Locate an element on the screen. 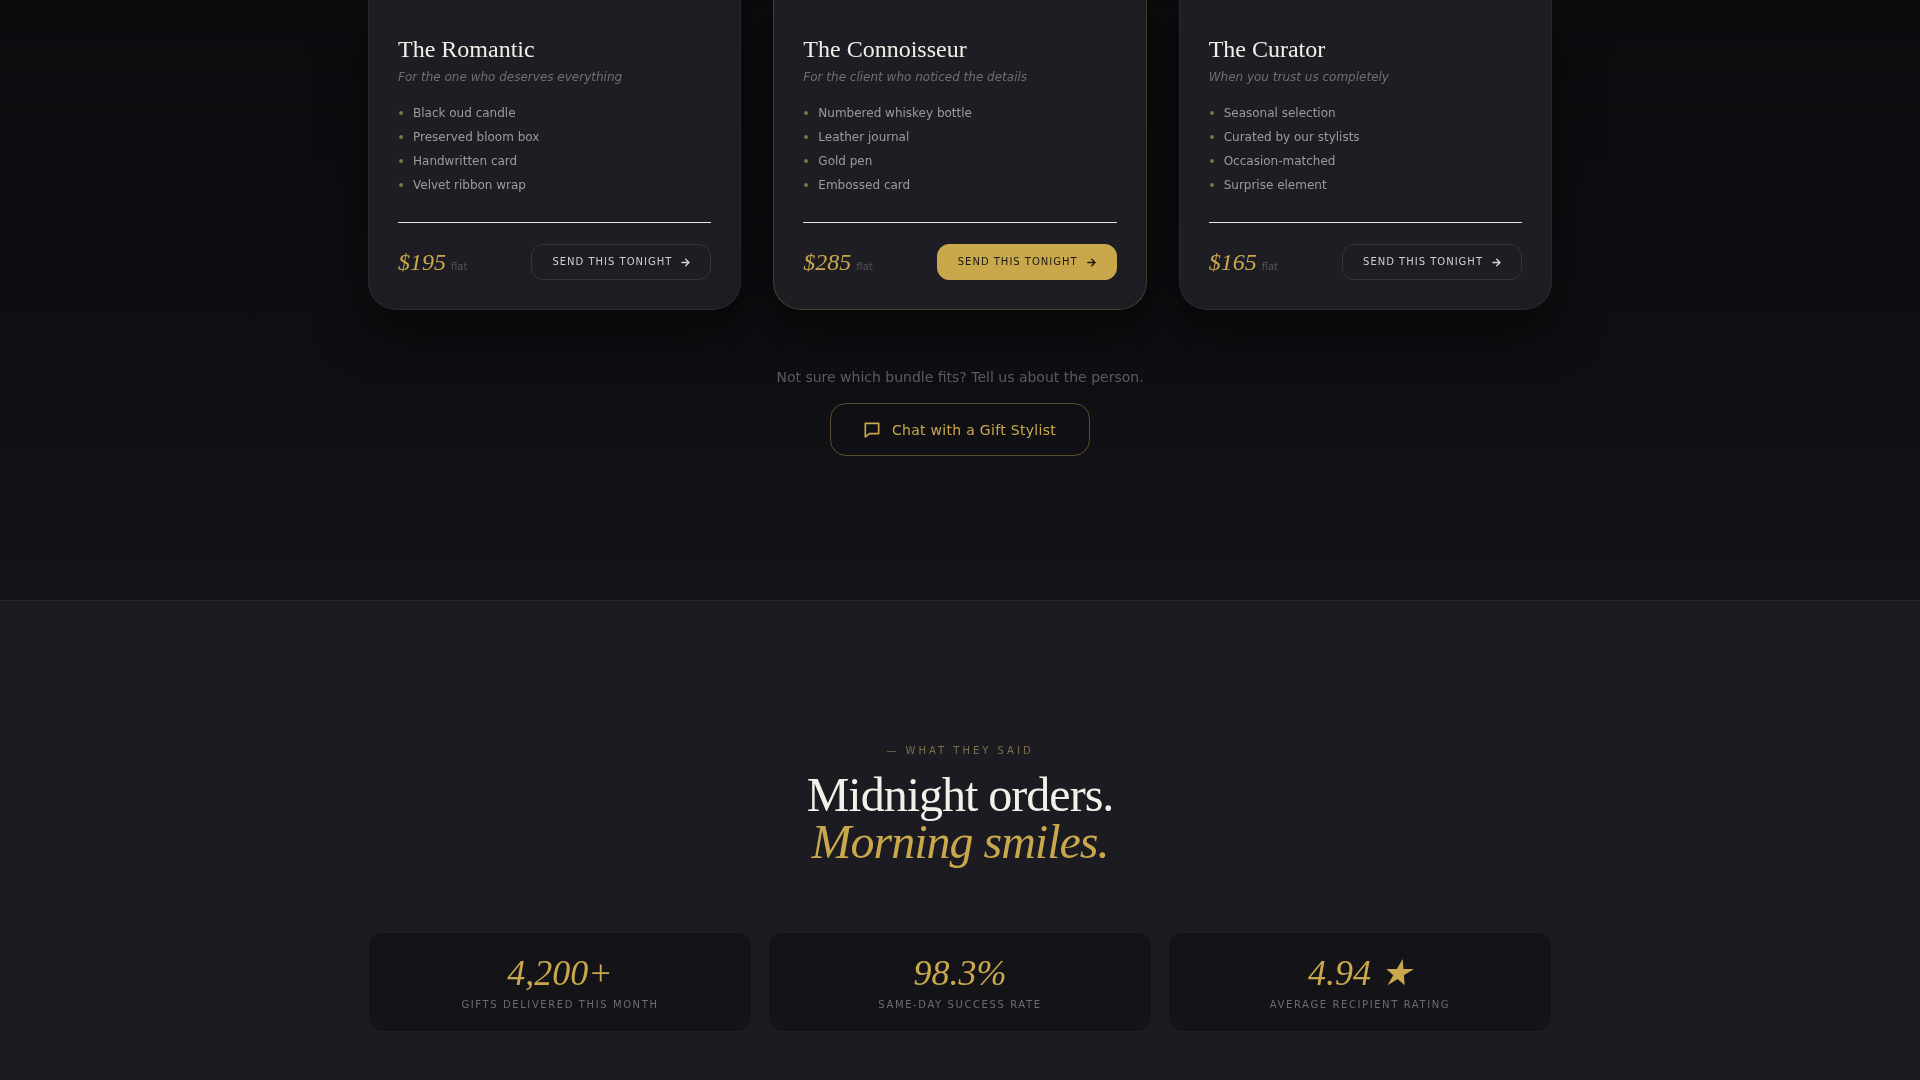  stat-value: 4.94 ★ is located at coordinates (1360, 972).